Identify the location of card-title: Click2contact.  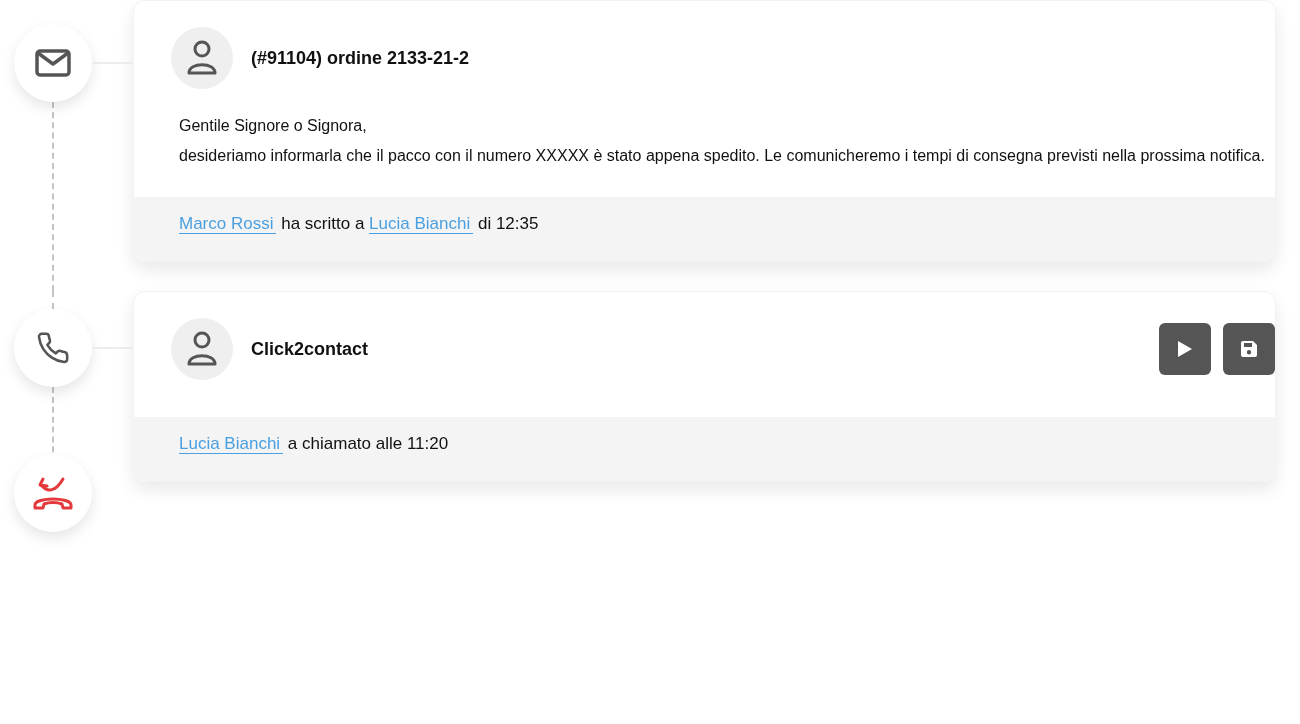
(310, 349).